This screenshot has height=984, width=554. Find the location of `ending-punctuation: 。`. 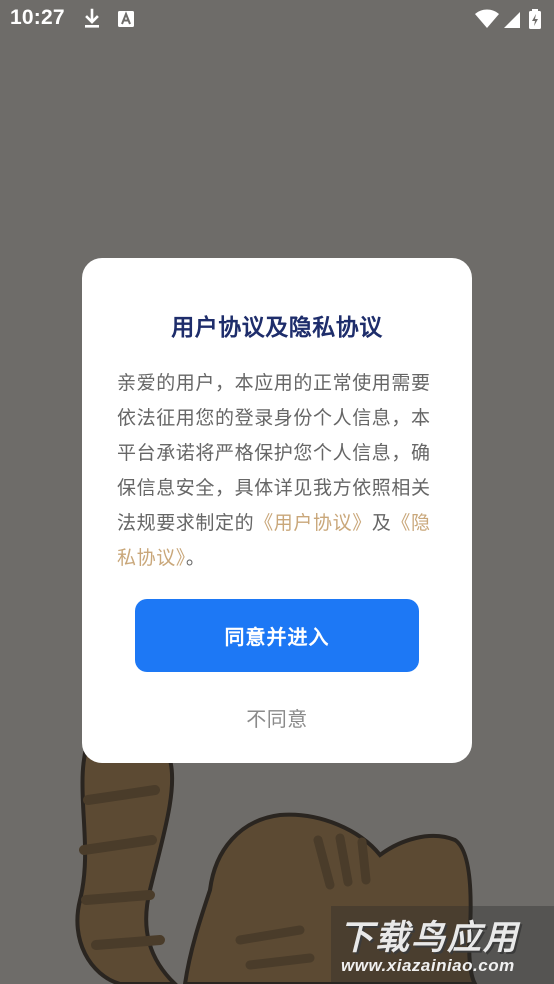

ending-punctuation: 。 is located at coordinates (195, 558).